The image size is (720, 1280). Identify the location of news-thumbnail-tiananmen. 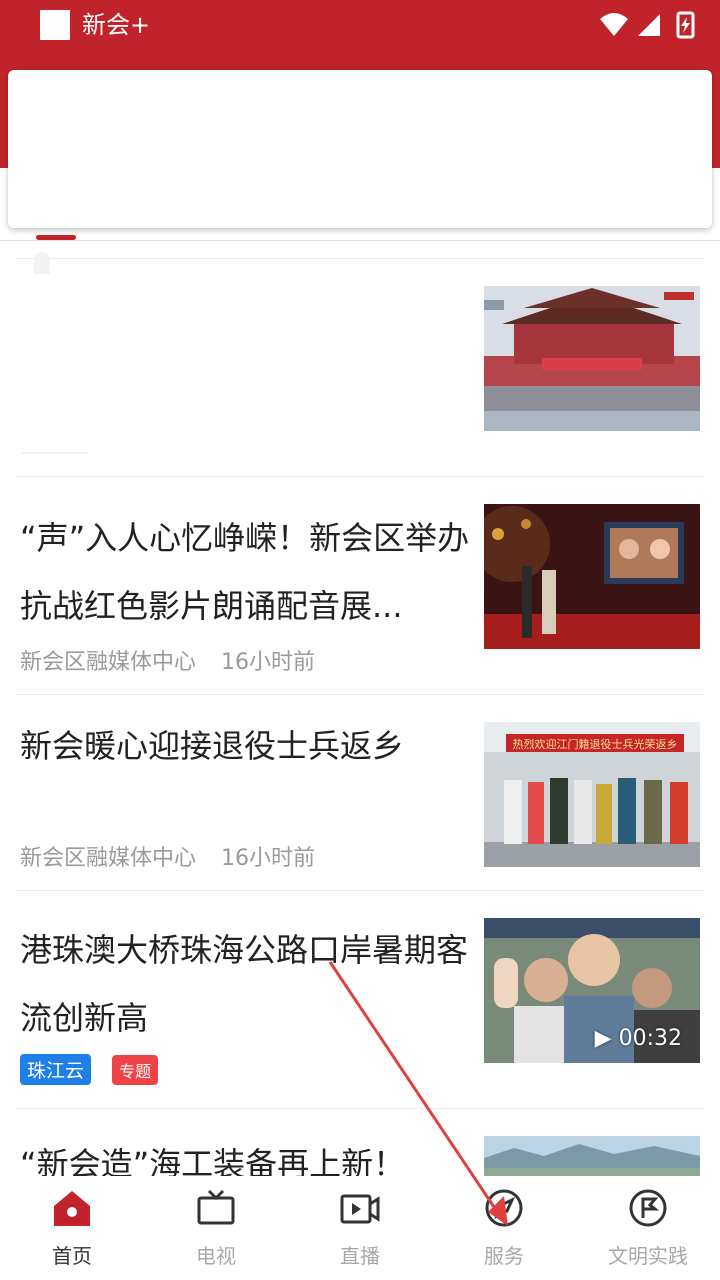
(592, 358).